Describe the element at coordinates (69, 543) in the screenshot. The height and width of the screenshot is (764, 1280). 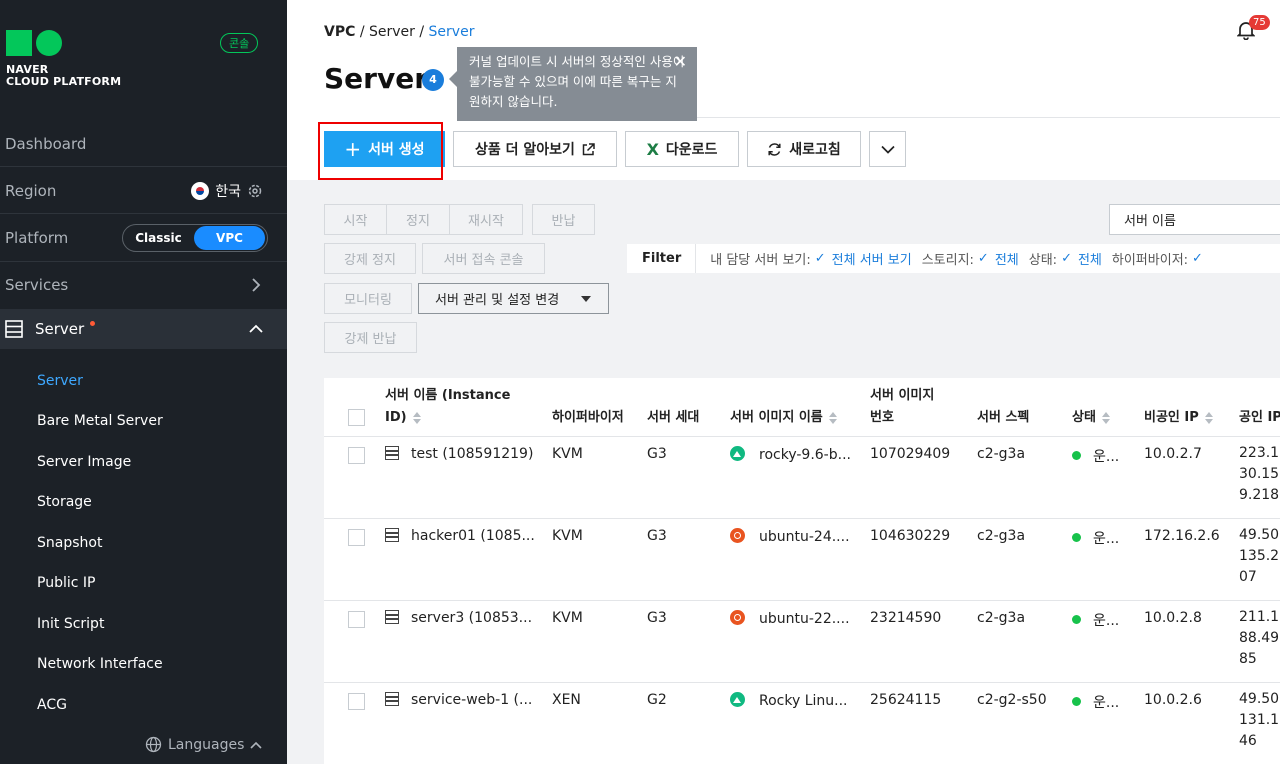
I see `nav-snapshot: Snapshot` at that location.